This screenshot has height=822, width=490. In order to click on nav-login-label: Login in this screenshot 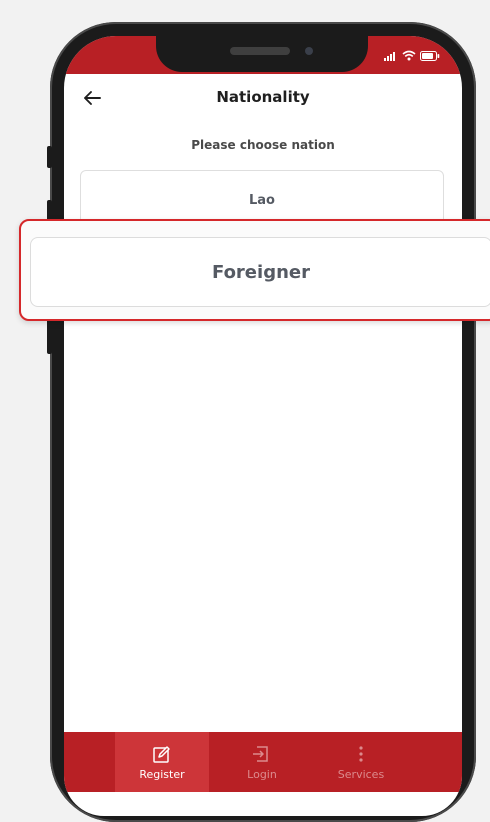, I will do `click(262, 774)`.